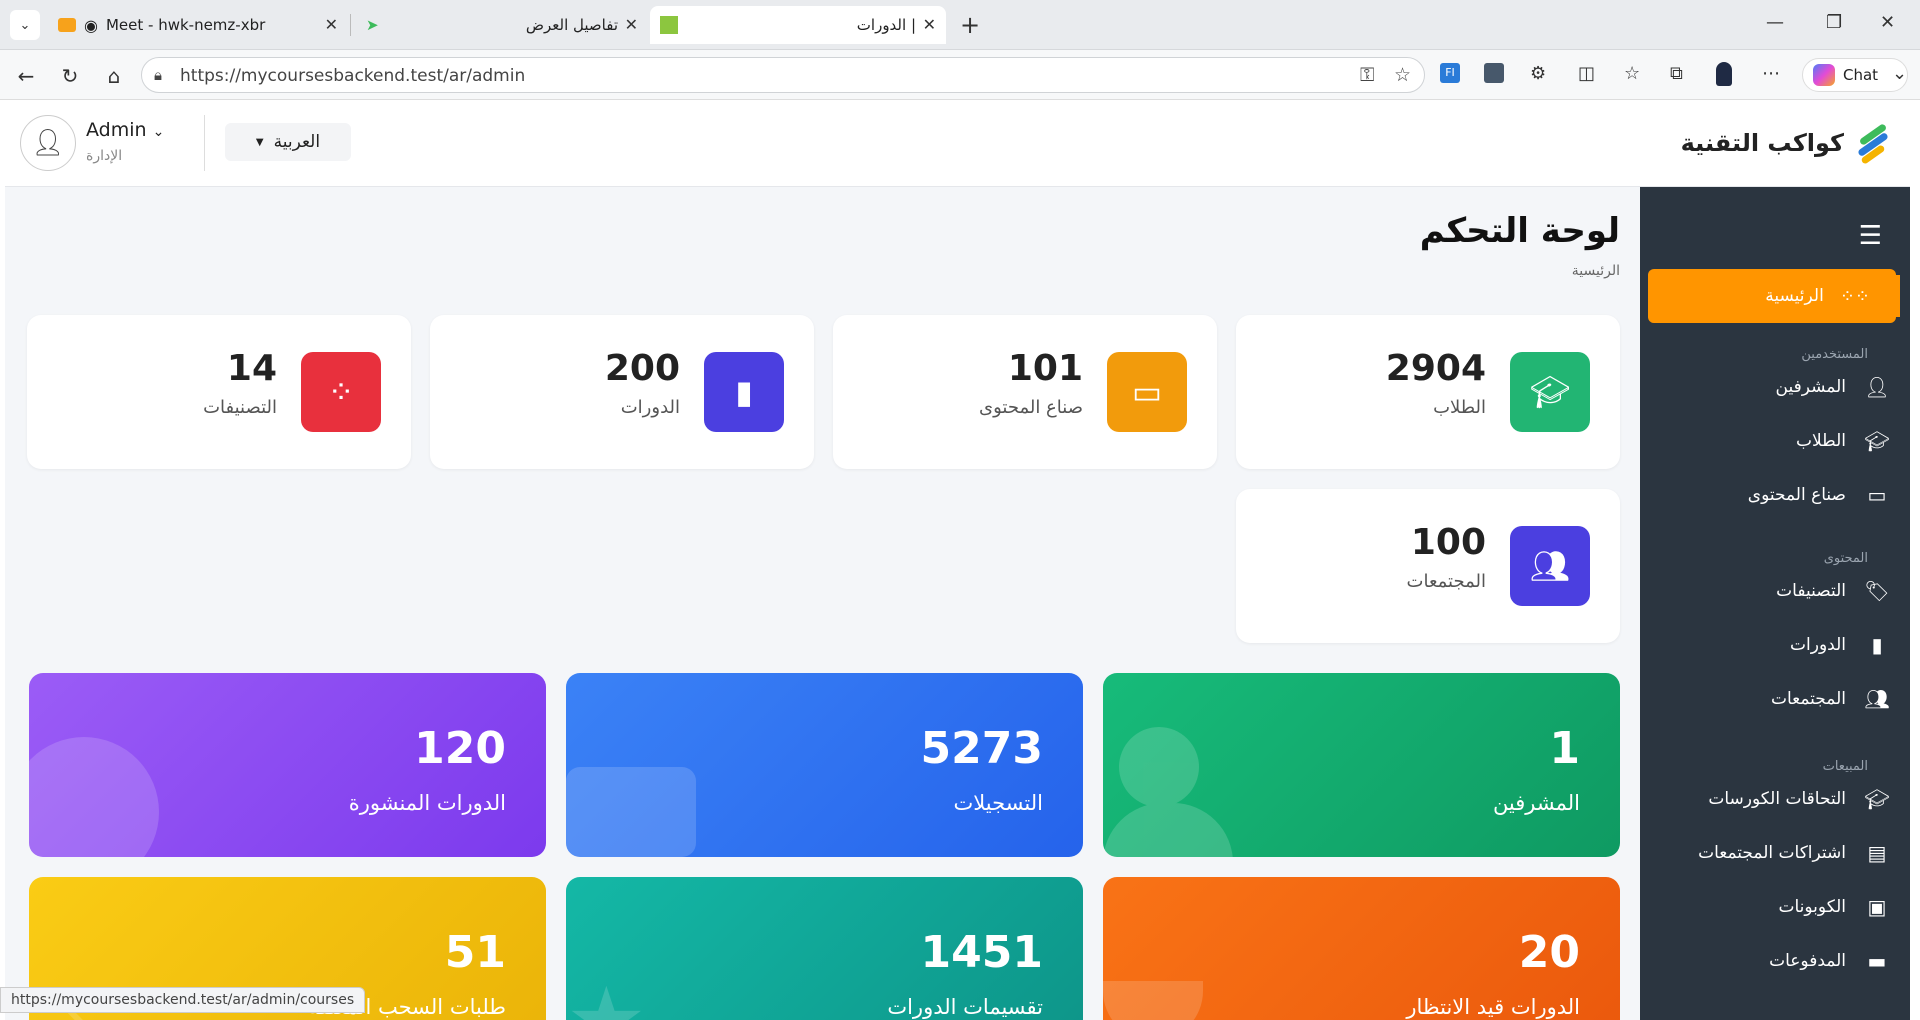 The image size is (1920, 1020). Describe the element at coordinates (219, 392) in the screenshot. I see `stat-card-categories: ⁘ 14 التصنيفات` at that location.